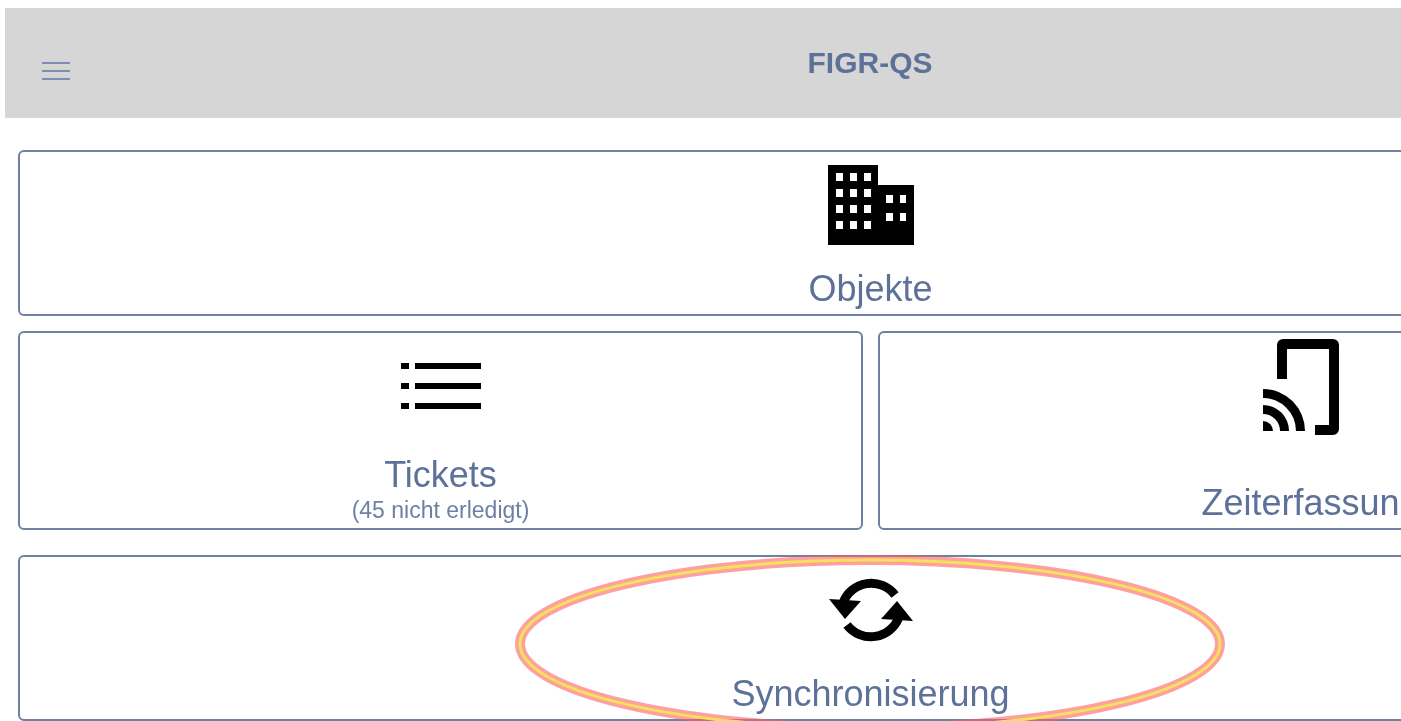 Image resolution: width=1401 pixels, height=721 pixels. Describe the element at coordinates (440, 386) in the screenshot. I see `list-icon` at that location.